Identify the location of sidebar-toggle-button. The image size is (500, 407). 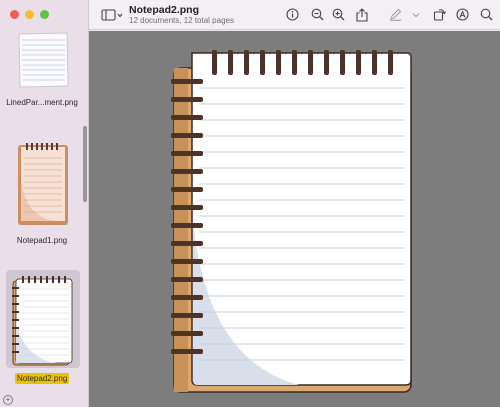
(112, 14).